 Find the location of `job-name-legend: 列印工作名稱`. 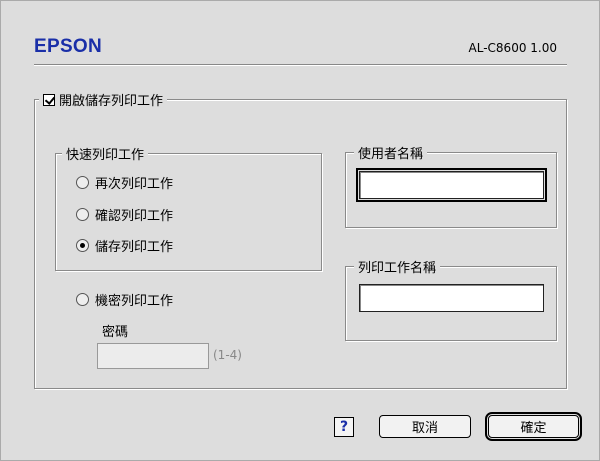

job-name-legend: 列印工作名稱 is located at coordinates (397, 266).